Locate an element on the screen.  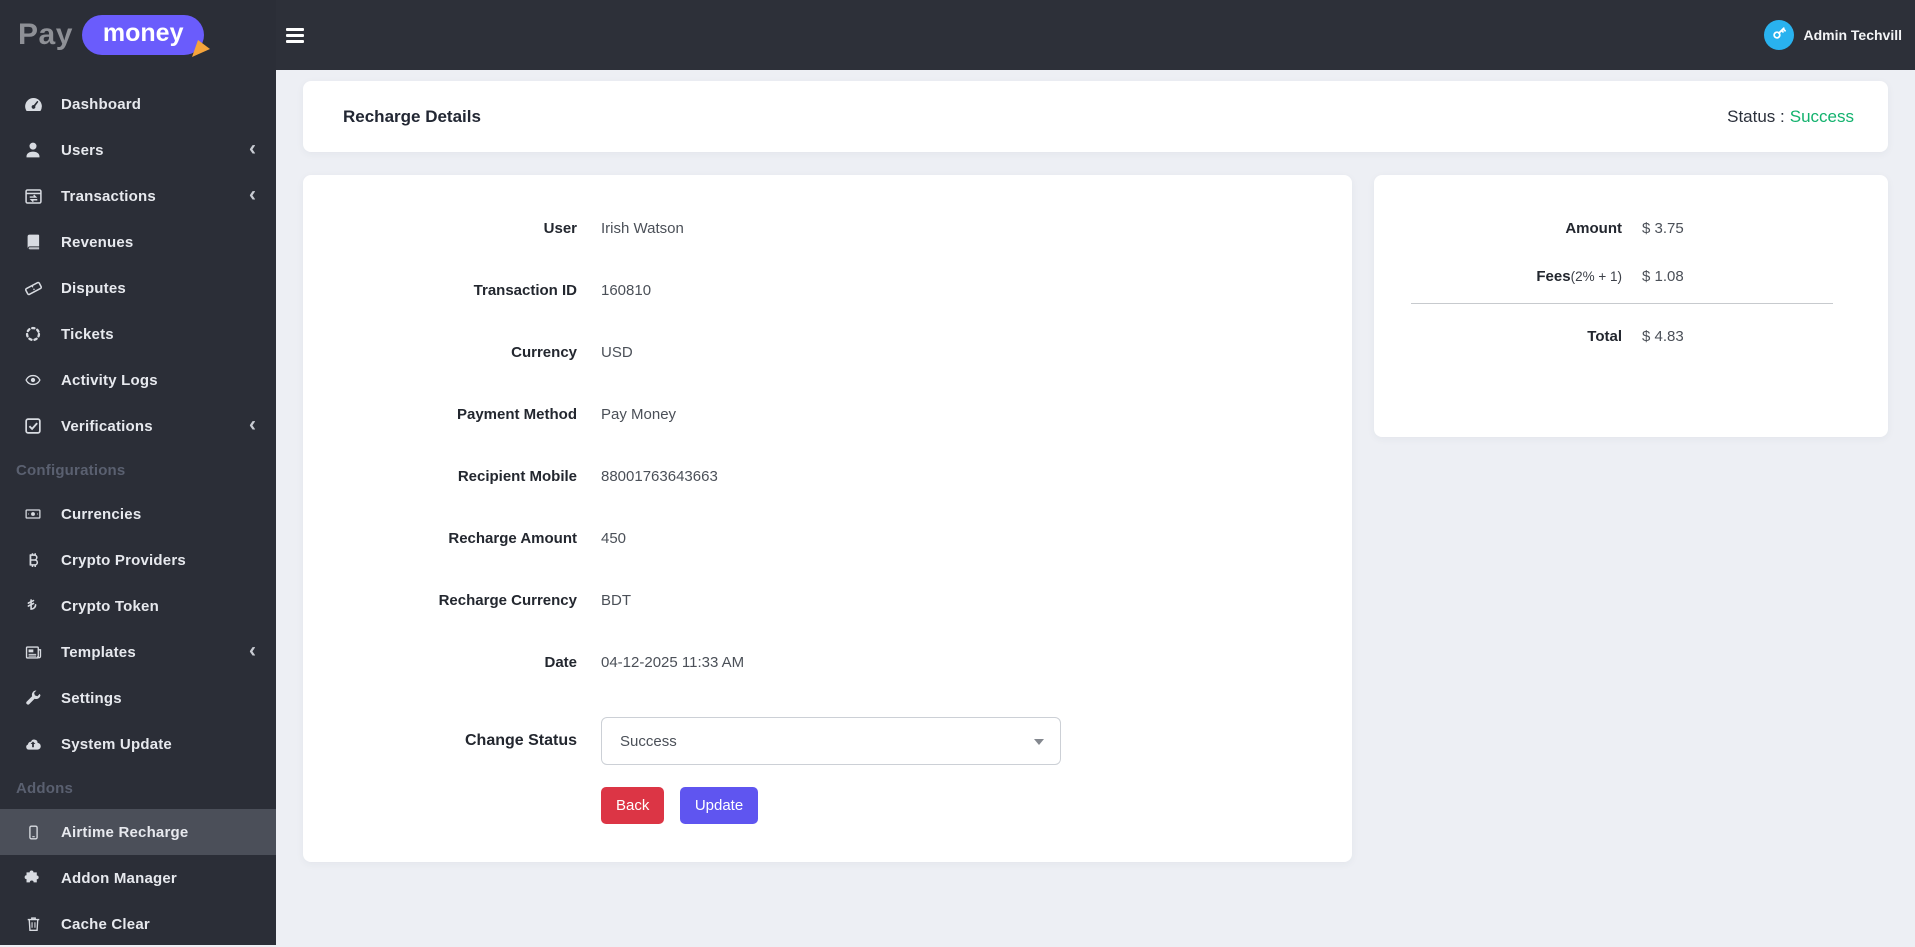
detail-row-recharge-currency: Recharge Currency BDT is located at coordinates (827, 600).